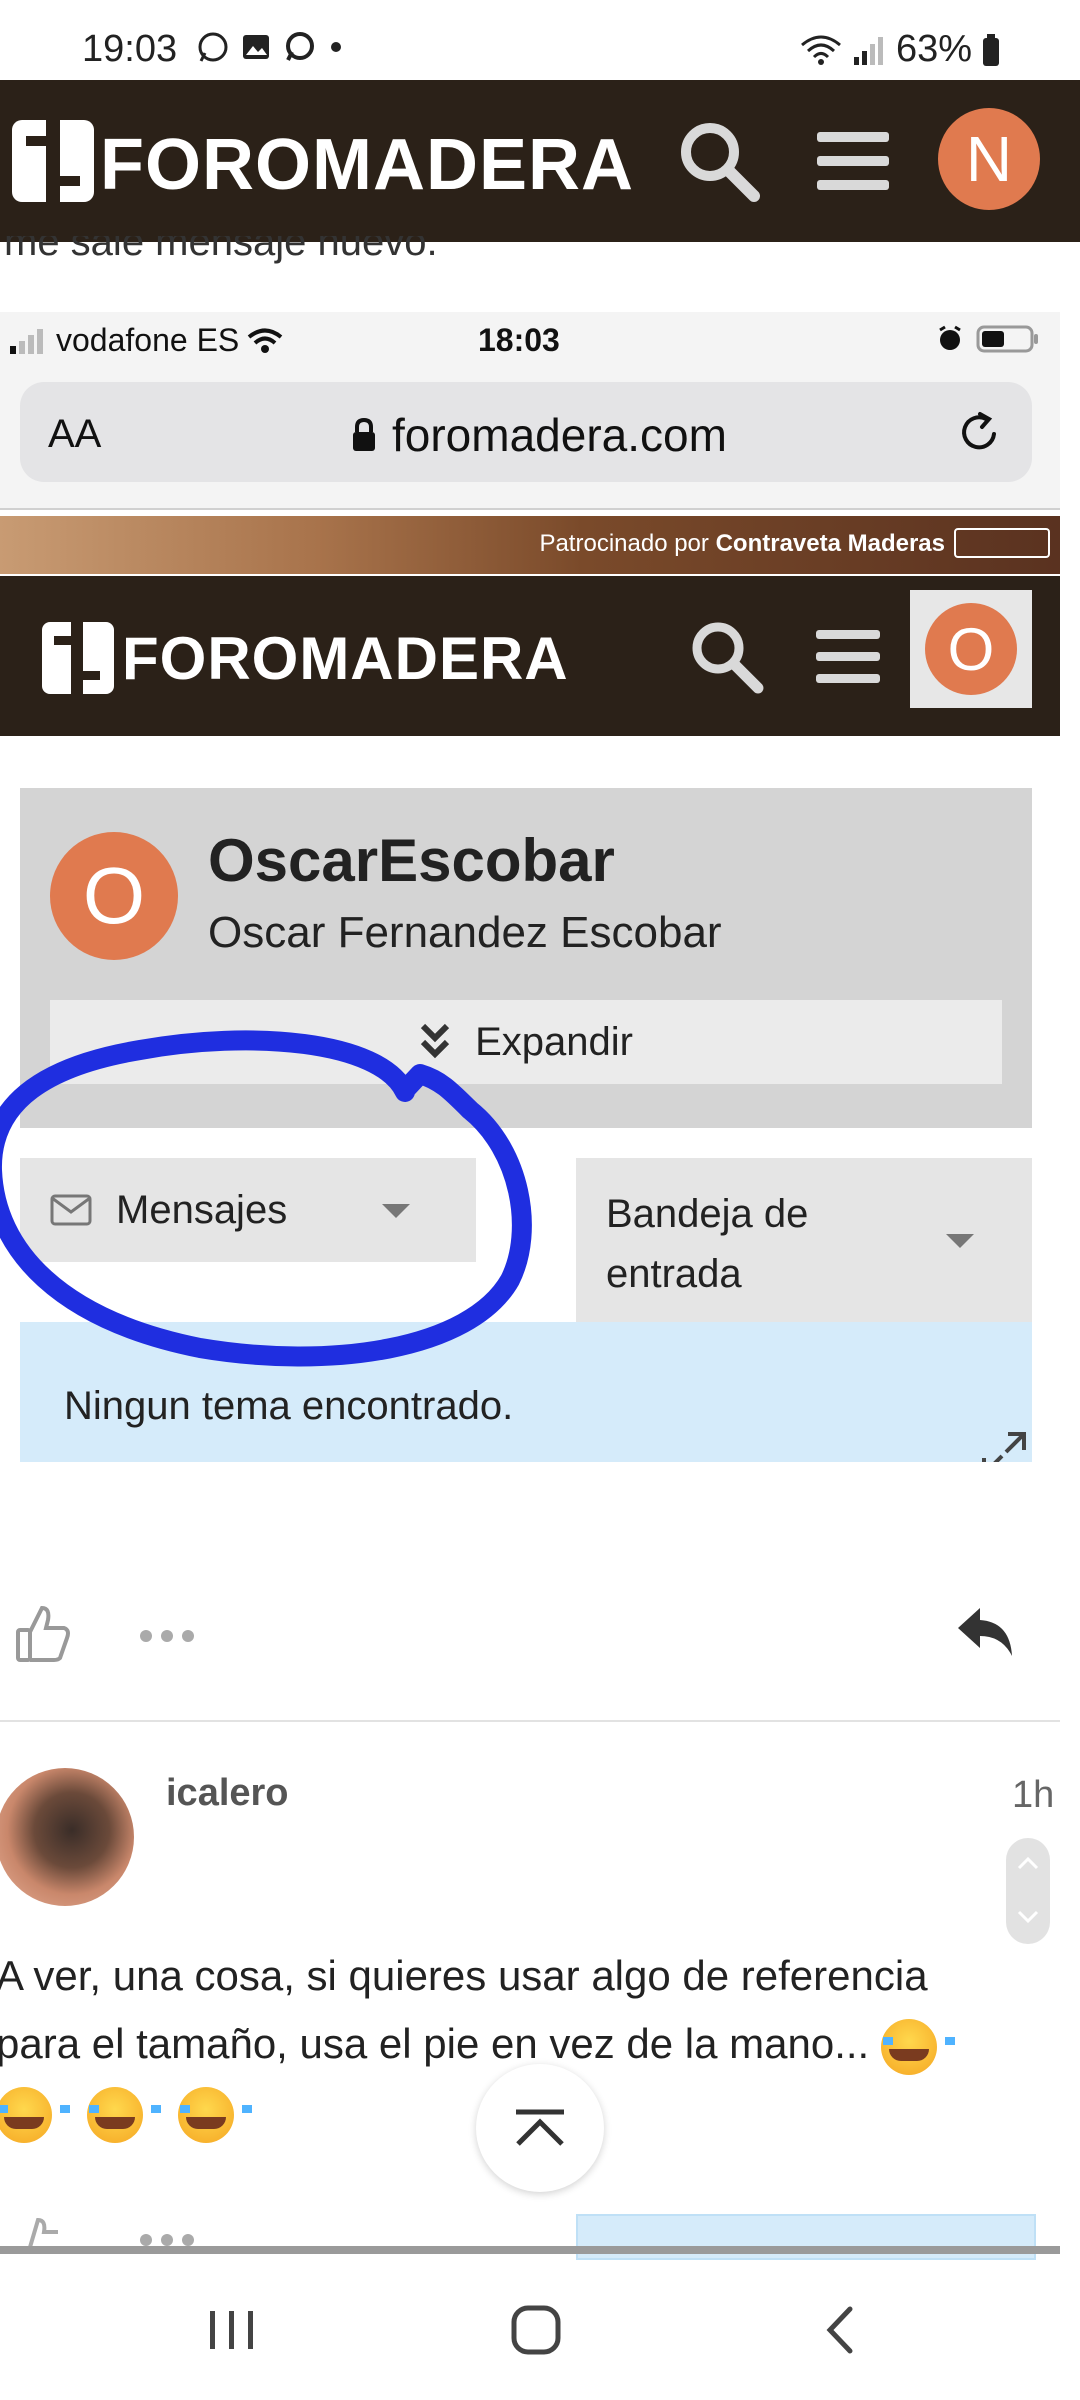 This screenshot has height=2400, width=1080. I want to click on inner-avatar: O, so click(971, 649).